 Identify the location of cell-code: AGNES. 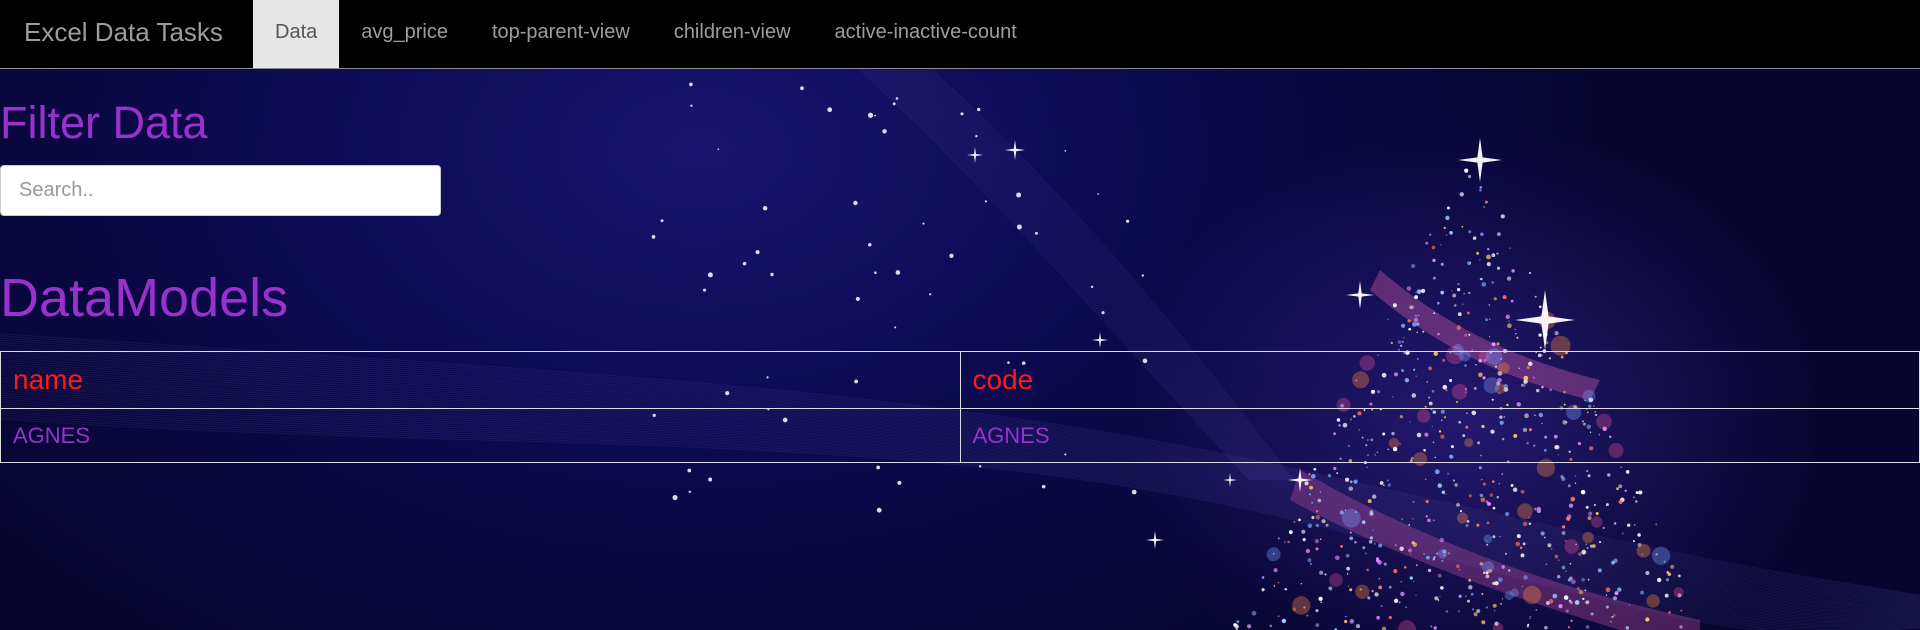
(1439, 435).